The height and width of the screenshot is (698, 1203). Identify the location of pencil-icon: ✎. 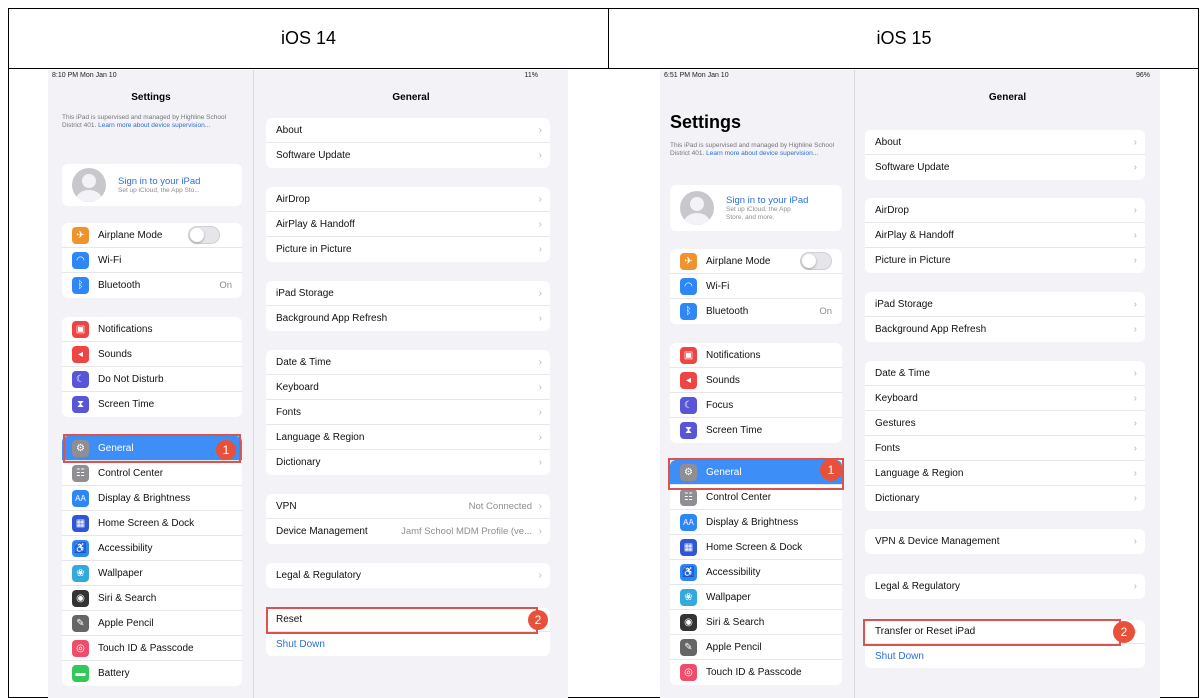
(688, 647).